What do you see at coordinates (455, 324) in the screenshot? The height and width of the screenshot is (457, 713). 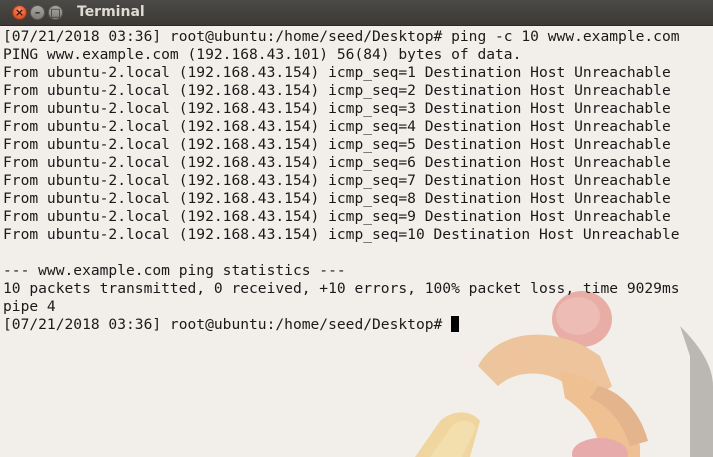 I see `text-cursor` at bounding box center [455, 324].